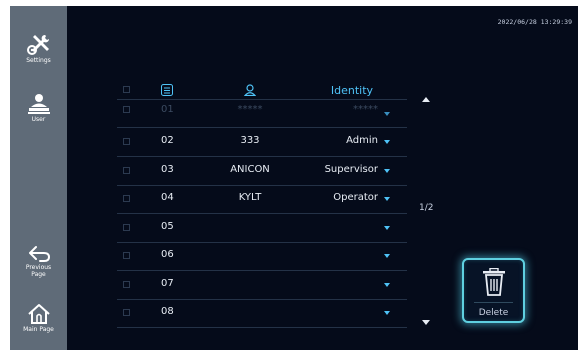 The height and width of the screenshot is (356, 587). What do you see at coordinates (352, 90) in the screenshot?
I see `identity-header: Identity` at bounding box center [352, 90].